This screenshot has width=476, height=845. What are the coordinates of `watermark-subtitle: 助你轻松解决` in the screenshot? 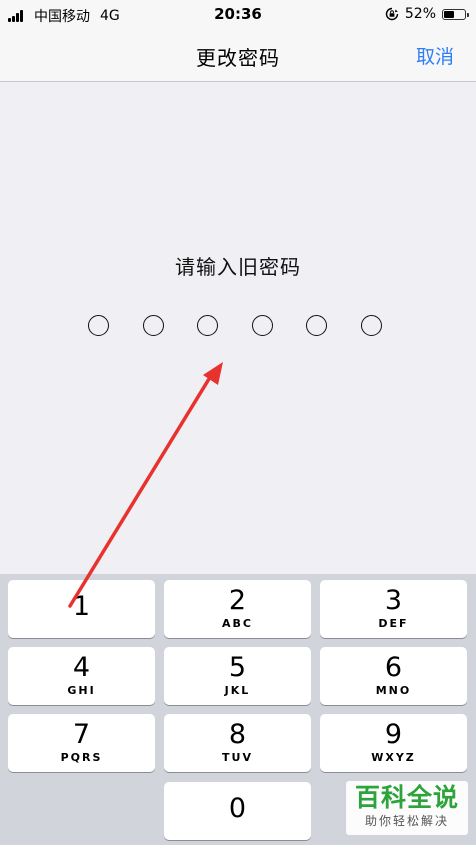 It's located at (406, 821).